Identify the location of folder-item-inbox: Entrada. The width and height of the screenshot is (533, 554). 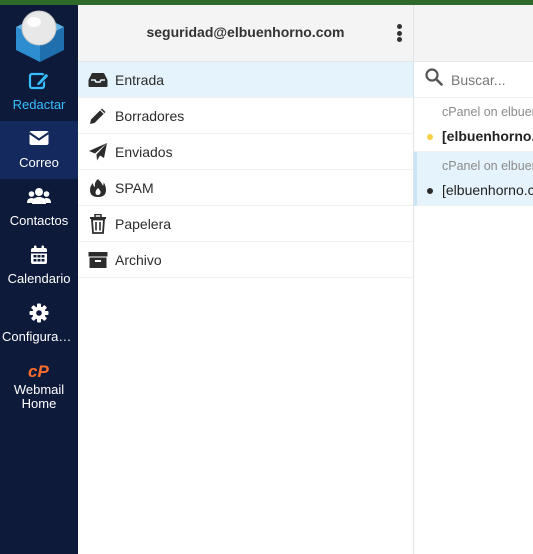
(245, 80).